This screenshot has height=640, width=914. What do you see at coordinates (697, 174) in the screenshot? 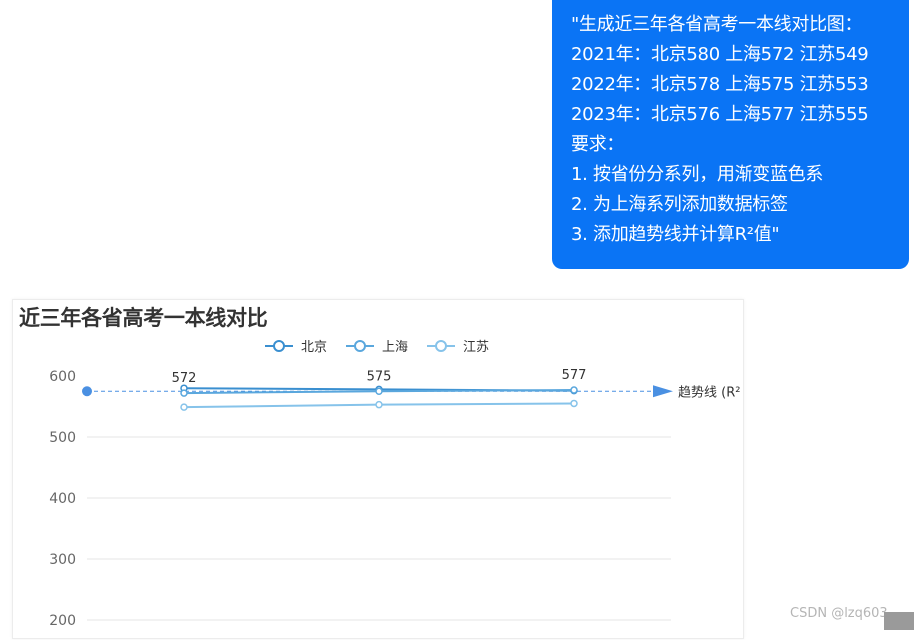
I see `prompt-line: 1. 按省份分系列，用渐变蓝色系` at bounding box center [697, 174].